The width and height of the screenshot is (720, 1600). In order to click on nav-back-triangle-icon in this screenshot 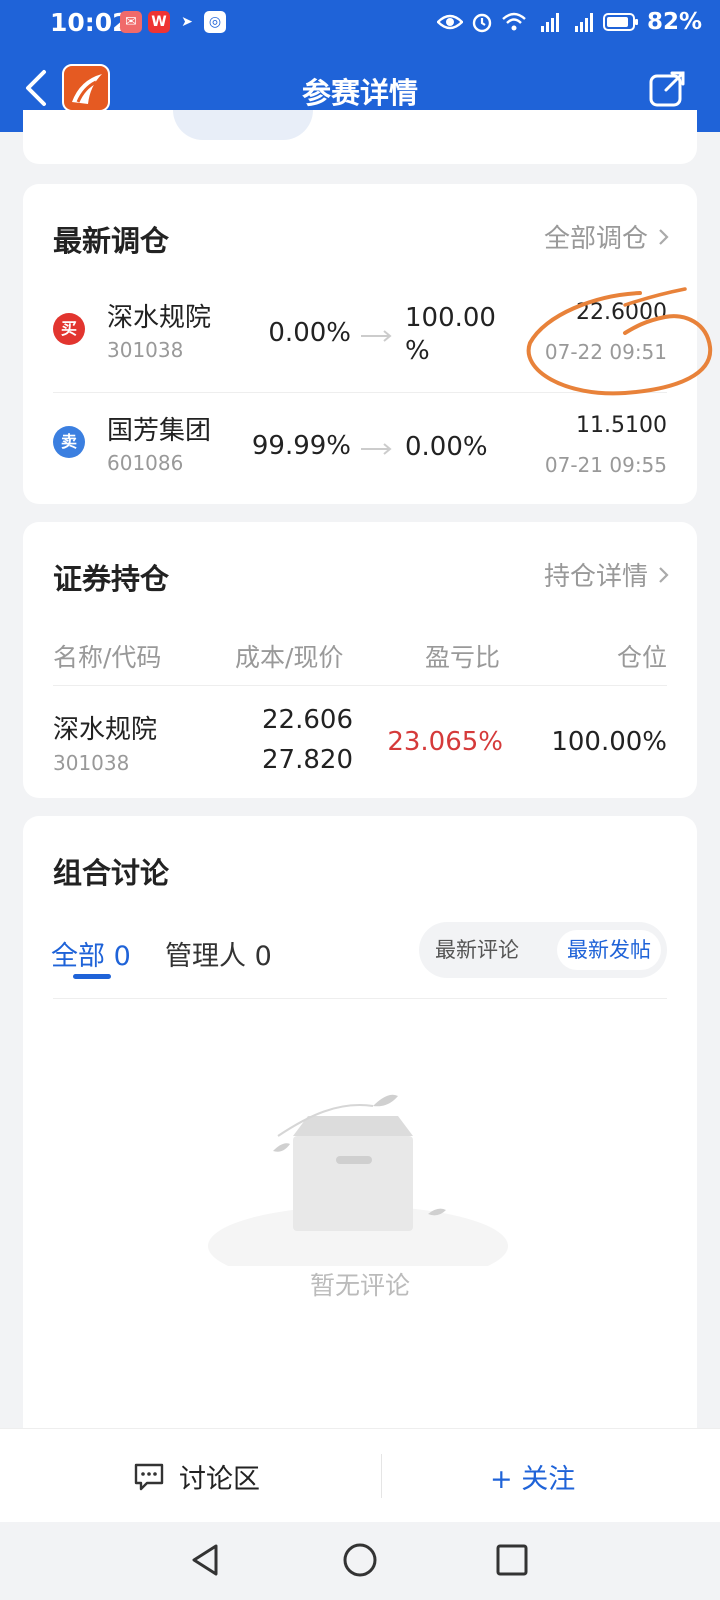, I will do `click(206, 1560)`.